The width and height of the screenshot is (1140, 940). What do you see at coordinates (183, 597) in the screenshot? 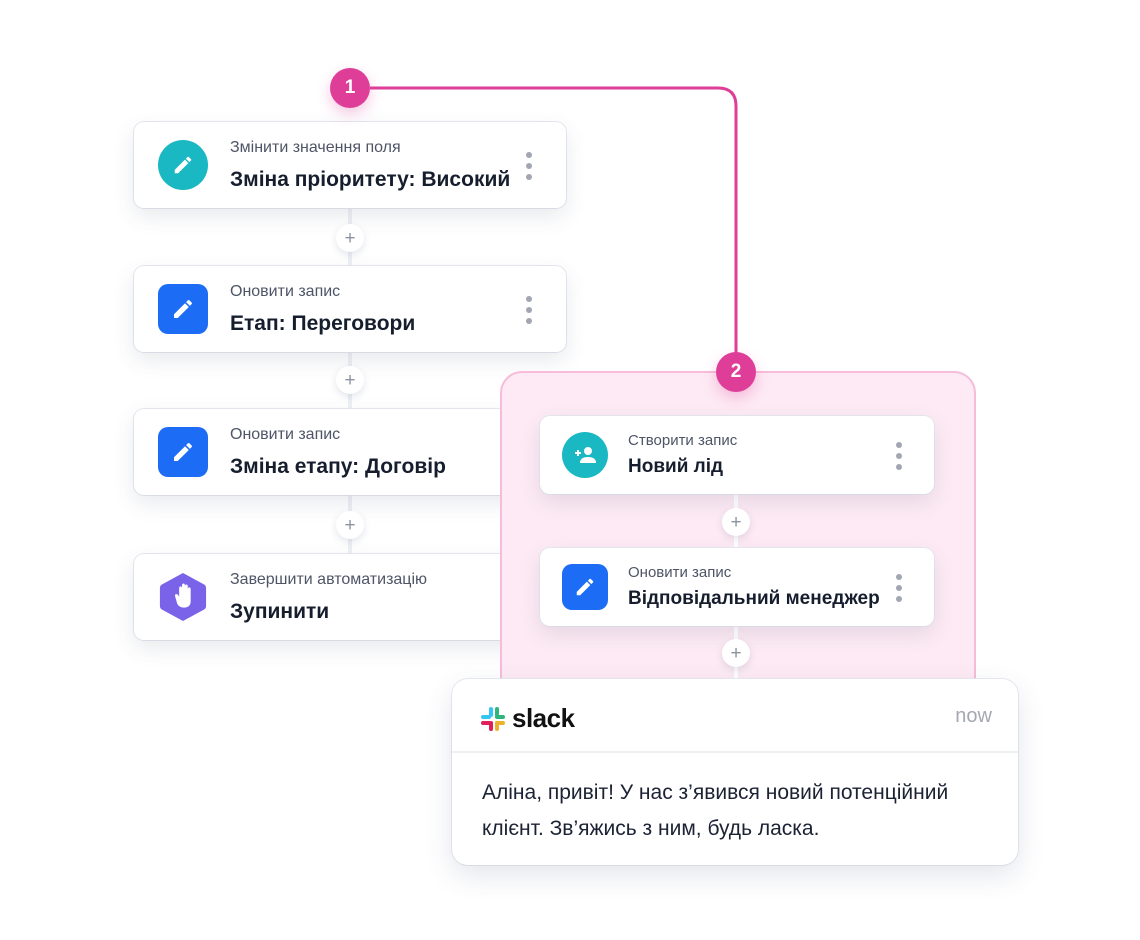
I see `hand-stop-icon` at bounding box center [183, 597].